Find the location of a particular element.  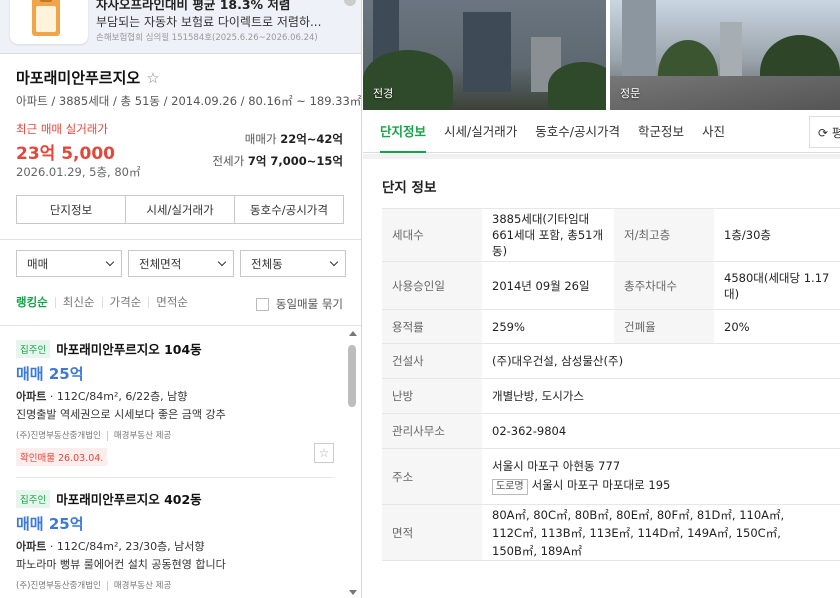

jeonse-price-range: 전세가 7억 7,000~15억 is located at coordinates (277, 161).